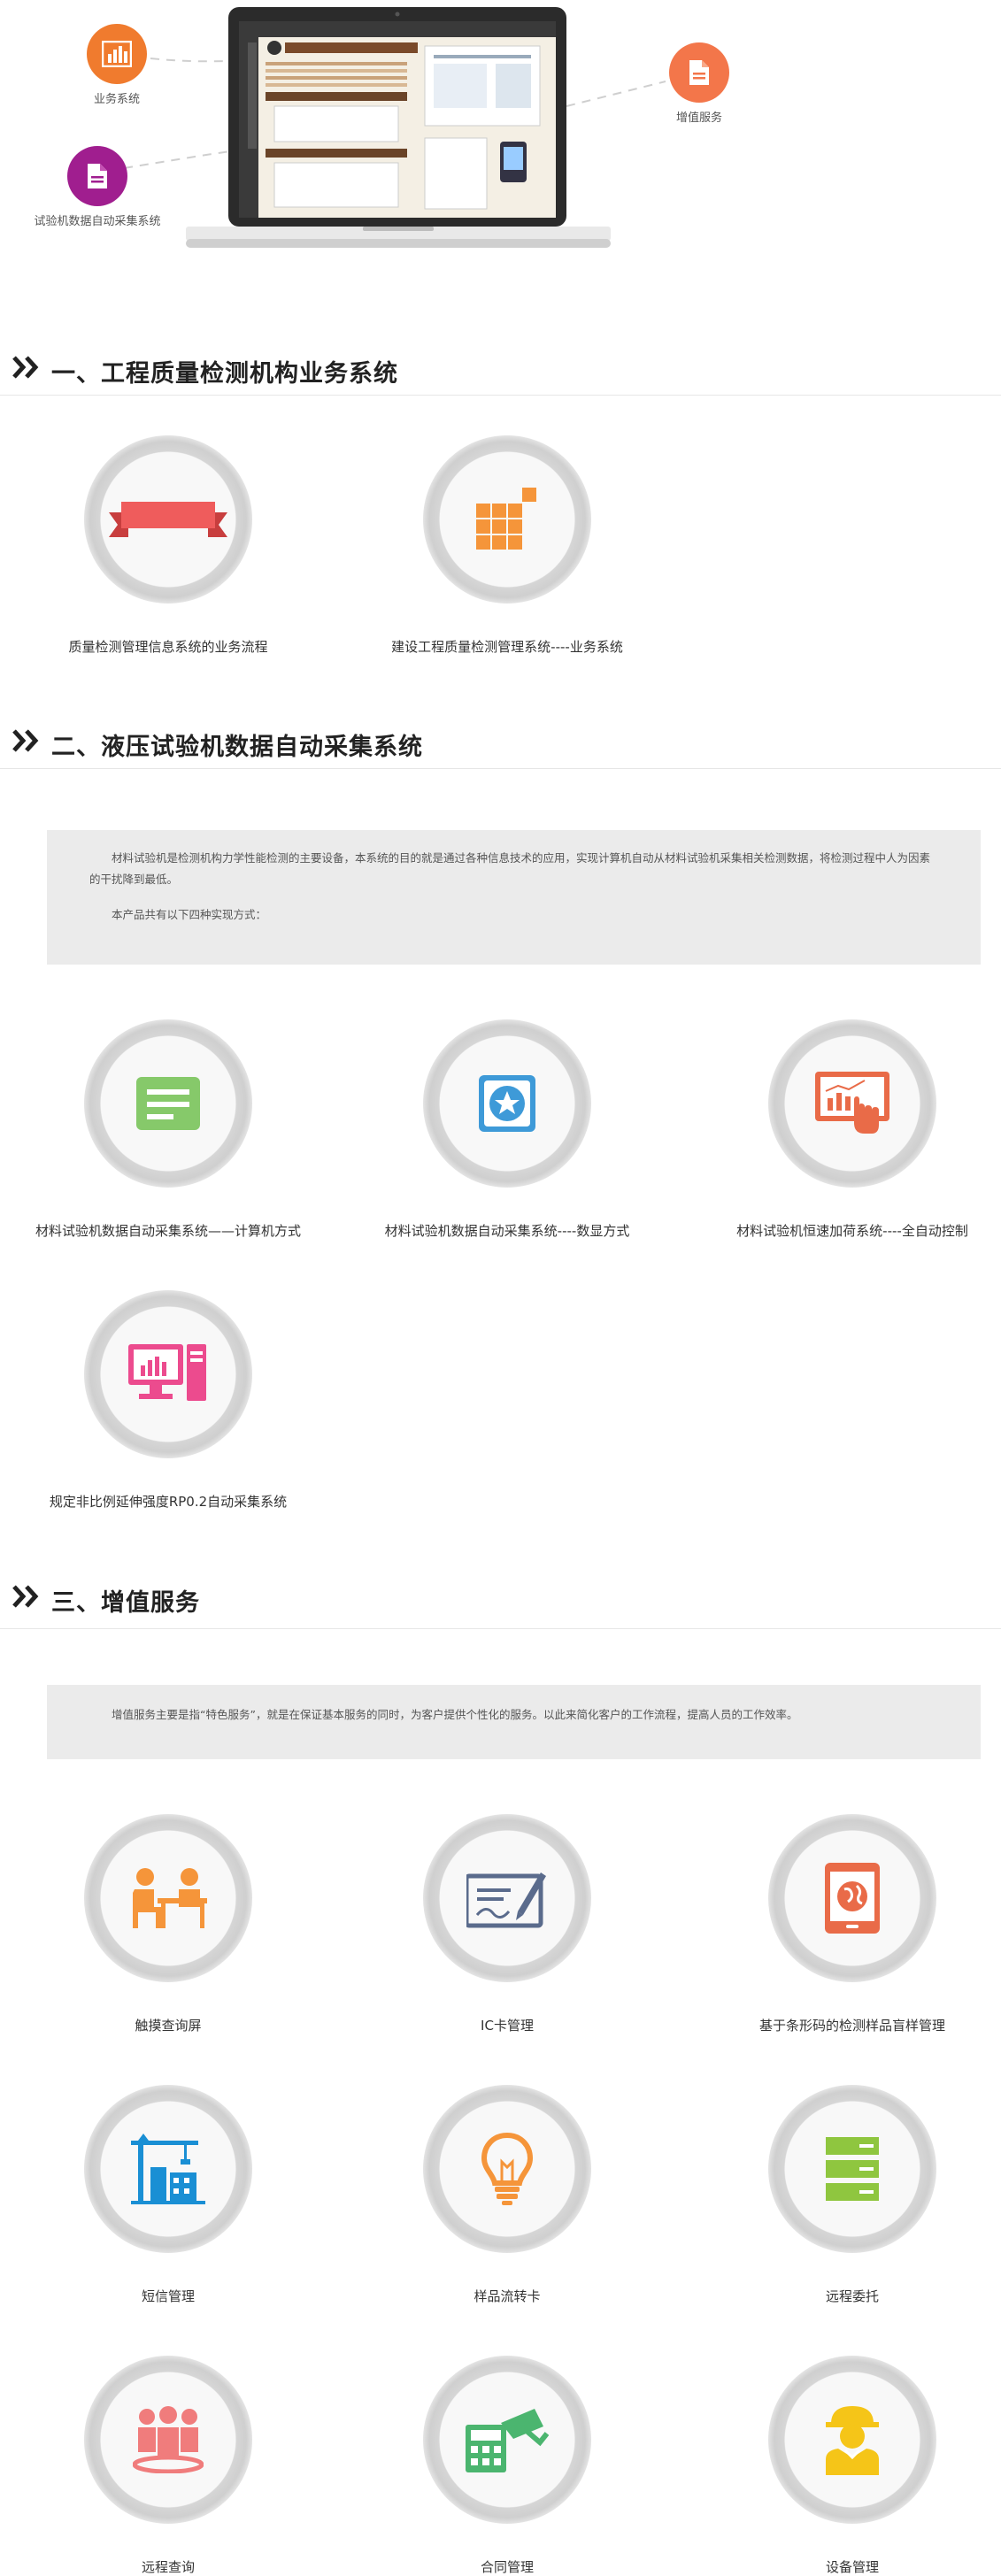 Image resolution: width=1001 pixels, height=2576 pixels. What do you see at coordinates (853, 2169) in the screenshot?
I see `server-icon` at bounding box center [853, 2169].